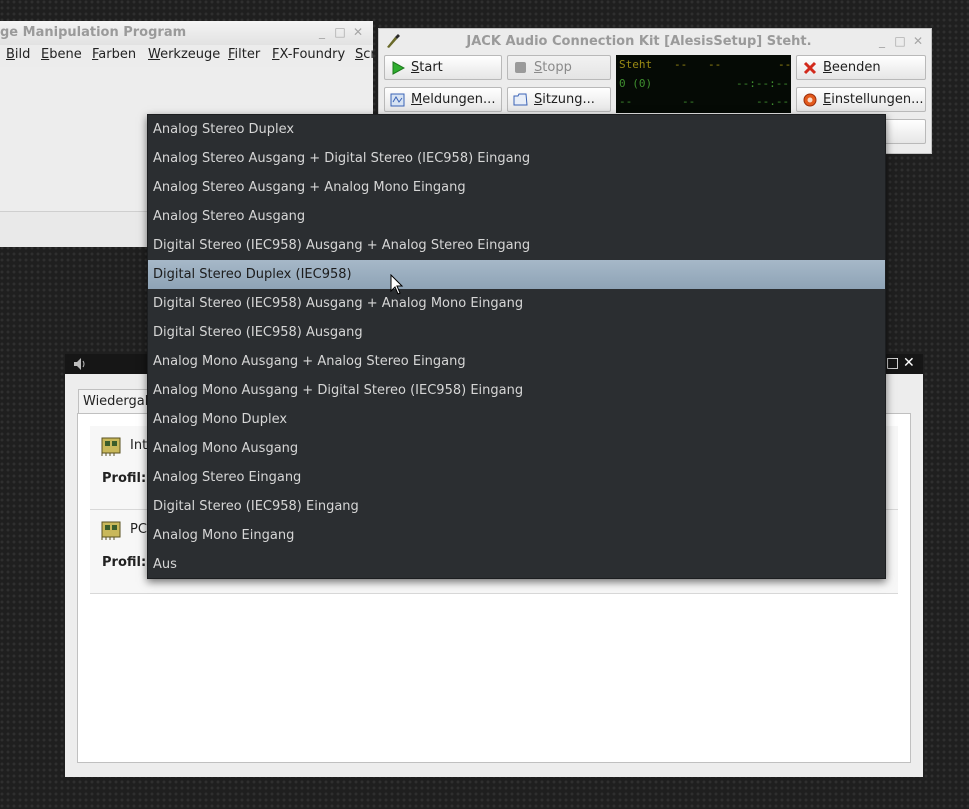 The width and height of the screenshot is (969, 809). Describe the element at coordinates (520, 67) in the screenshot. I see `stop-icon` at that location.